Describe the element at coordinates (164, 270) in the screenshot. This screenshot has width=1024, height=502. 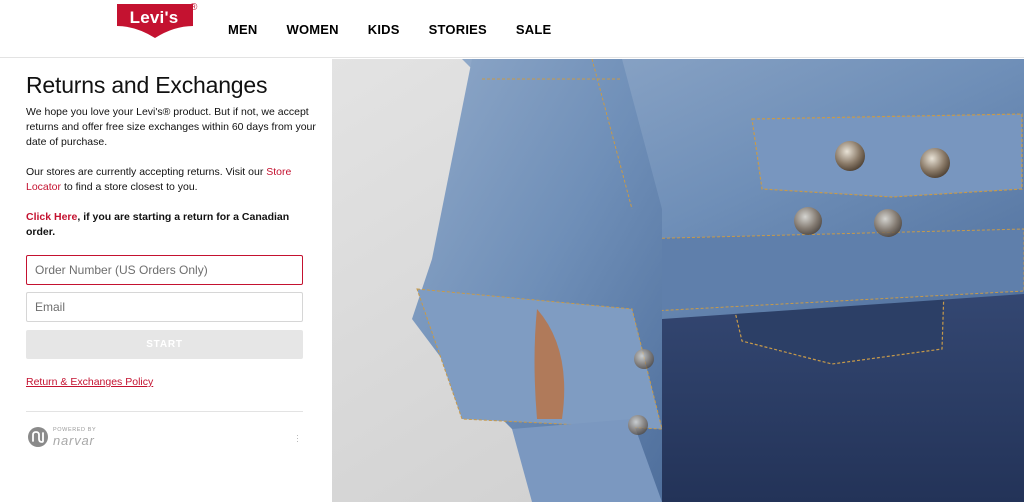
I see `order-number-input` at that location.